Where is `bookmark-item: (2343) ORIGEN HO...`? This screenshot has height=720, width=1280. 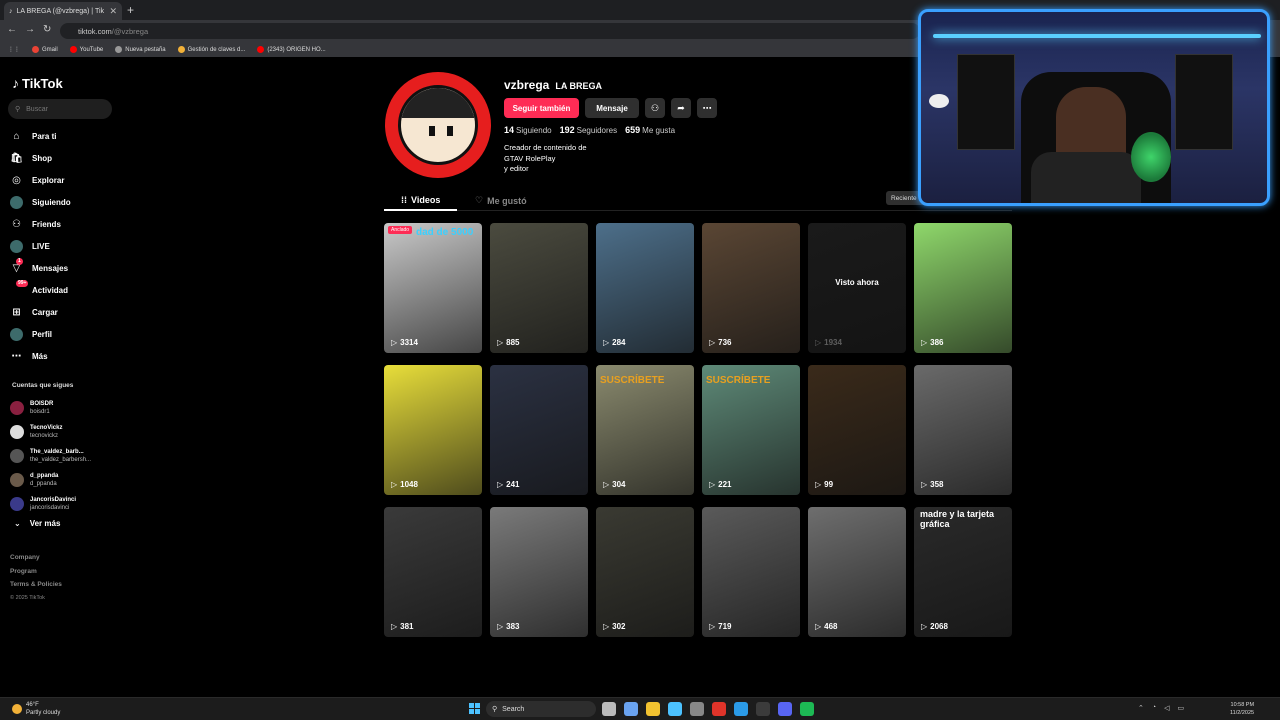
bookmark-item: (2343) ORIGEN HO... is located at coordinates (291, 49).